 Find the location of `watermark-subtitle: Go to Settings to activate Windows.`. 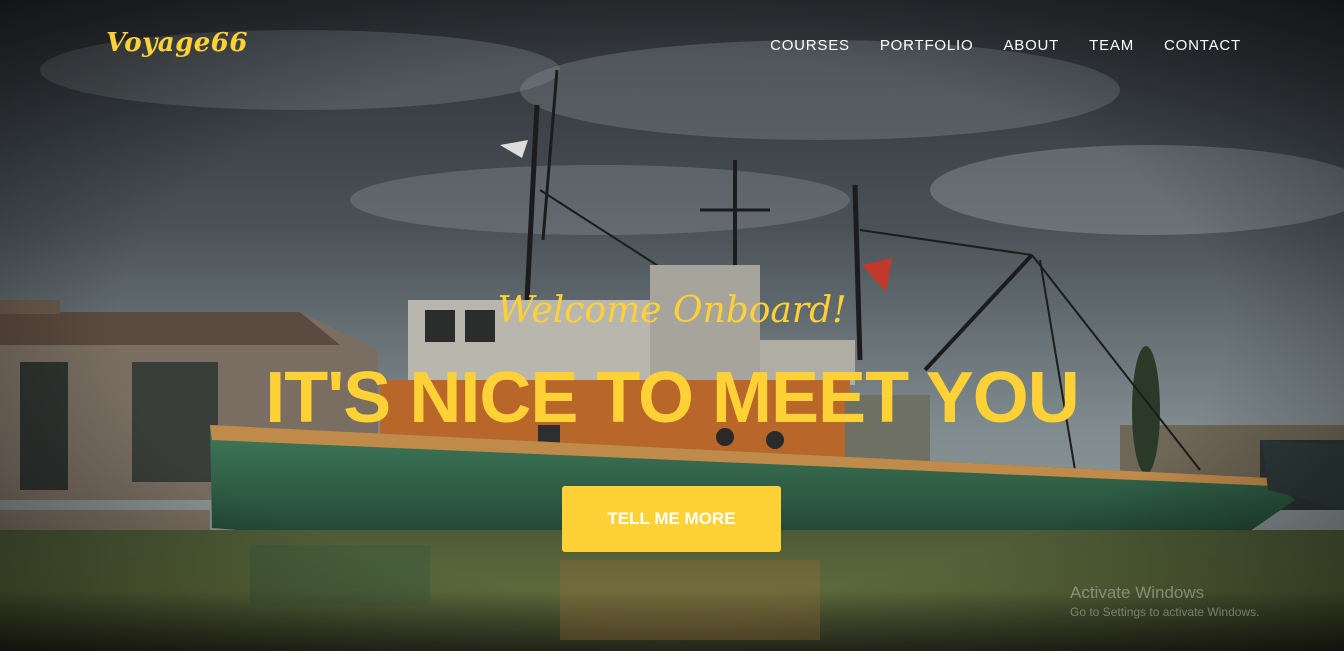

watermark-subtitle: Go to Settings to activate Windows. is located at coordinates (1165, 612).